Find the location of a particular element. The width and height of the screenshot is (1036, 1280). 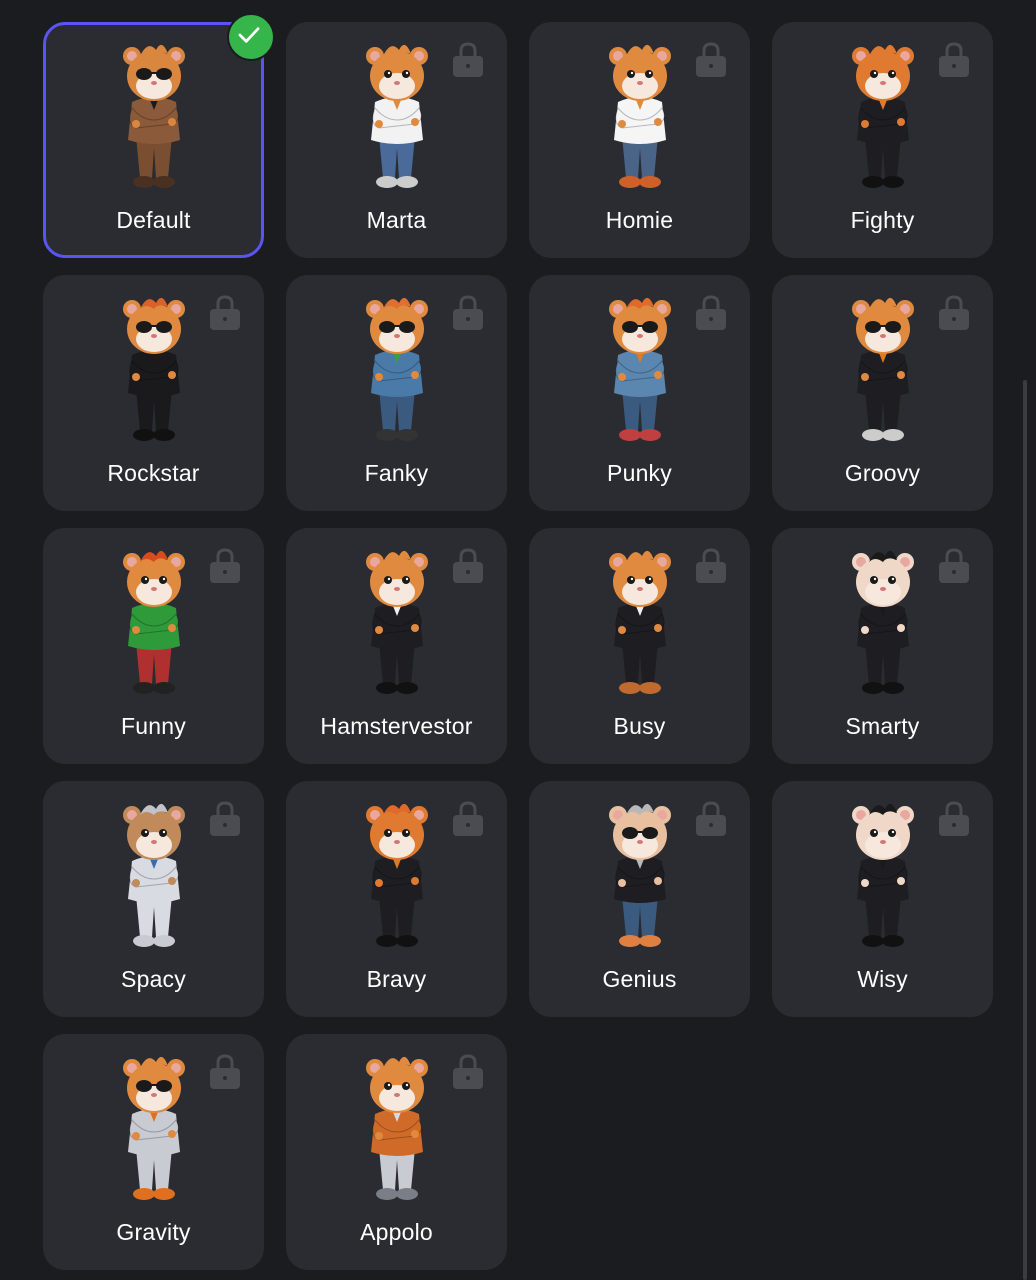

skin-card-funny: Funny is located at coordinates (153, 646).